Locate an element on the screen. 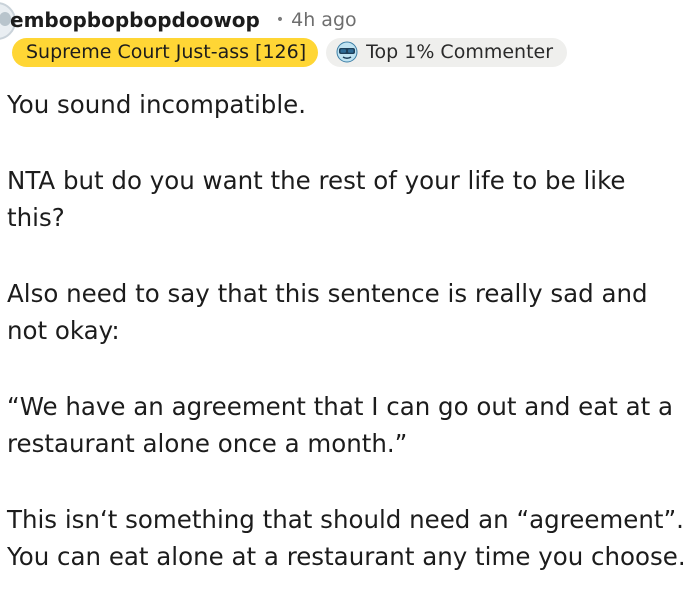 The image size is (700, 614). timestamp: 4h ago is located at coordinates (324, 20).